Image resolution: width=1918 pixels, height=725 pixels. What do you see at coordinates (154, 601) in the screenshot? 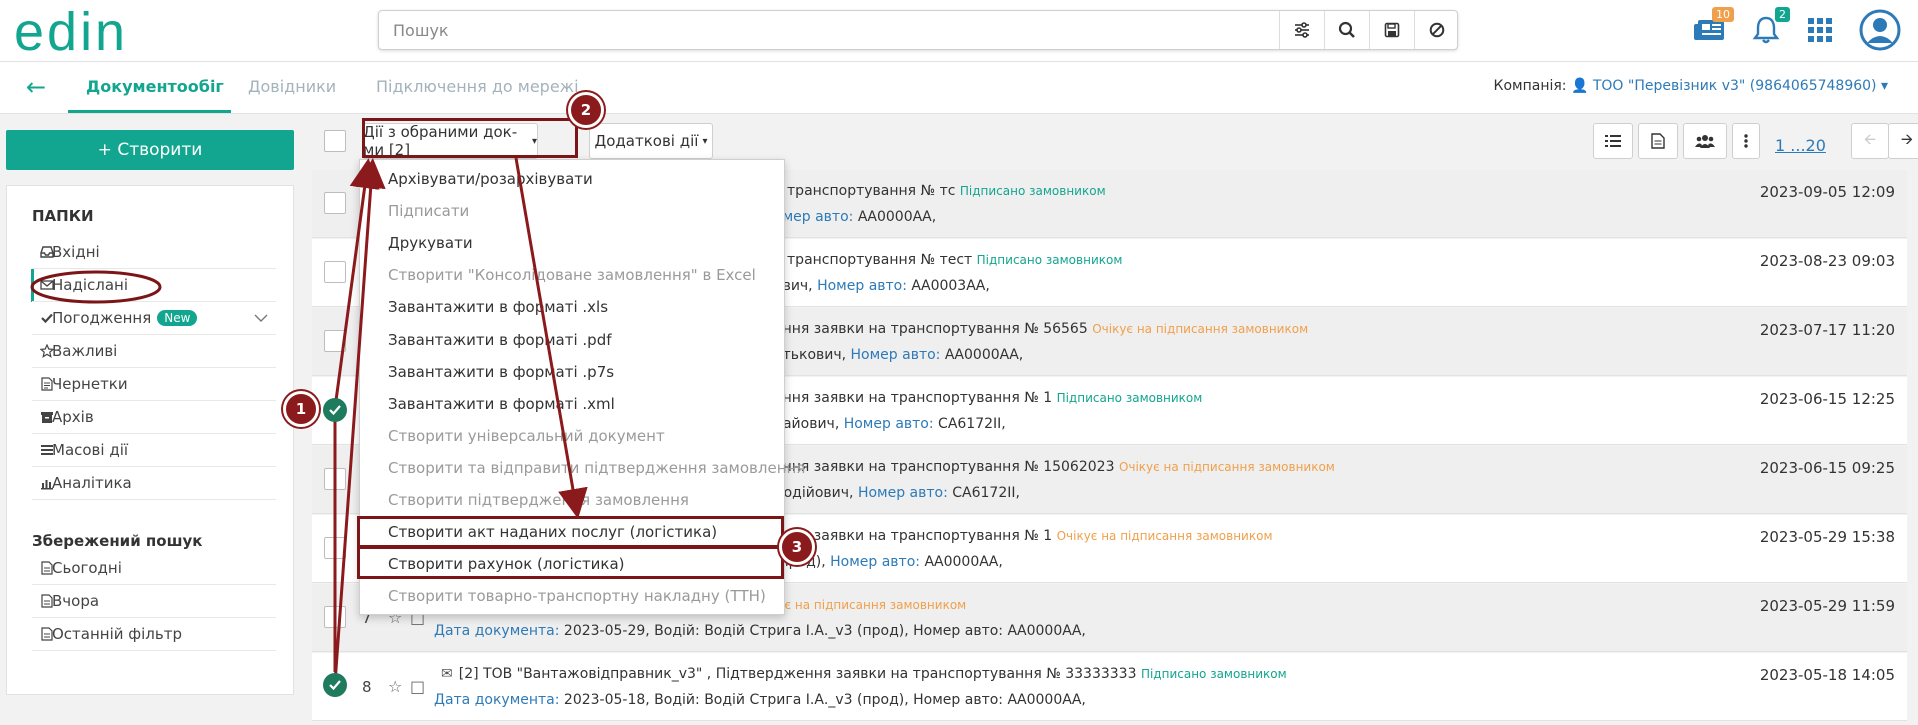
I see `saved-search-yesterday: Вчора` at bounding box center [154, 601].